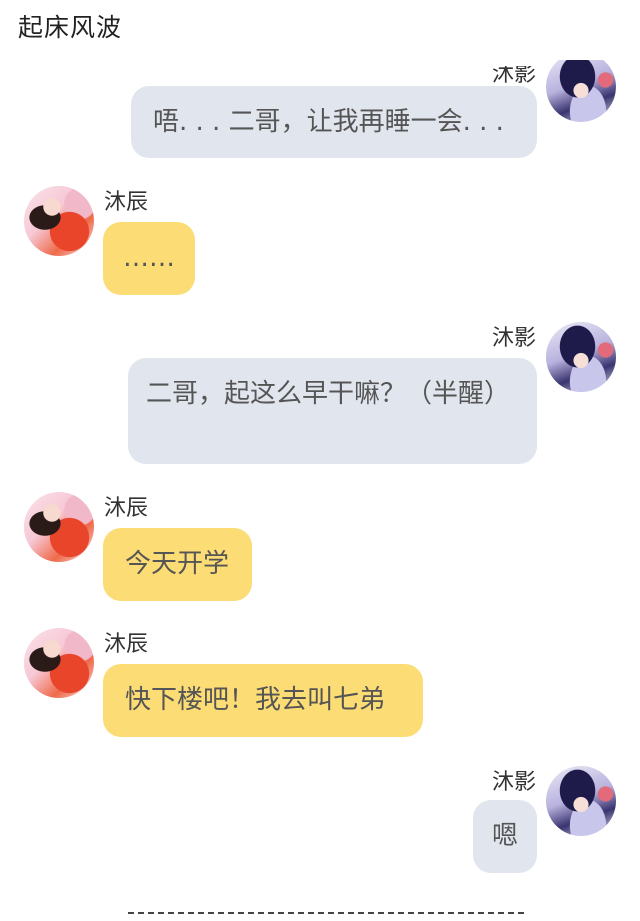 This screenshot has height=921, width=640. I want to click on message-bubble: 今天开学, so click(177, 564).